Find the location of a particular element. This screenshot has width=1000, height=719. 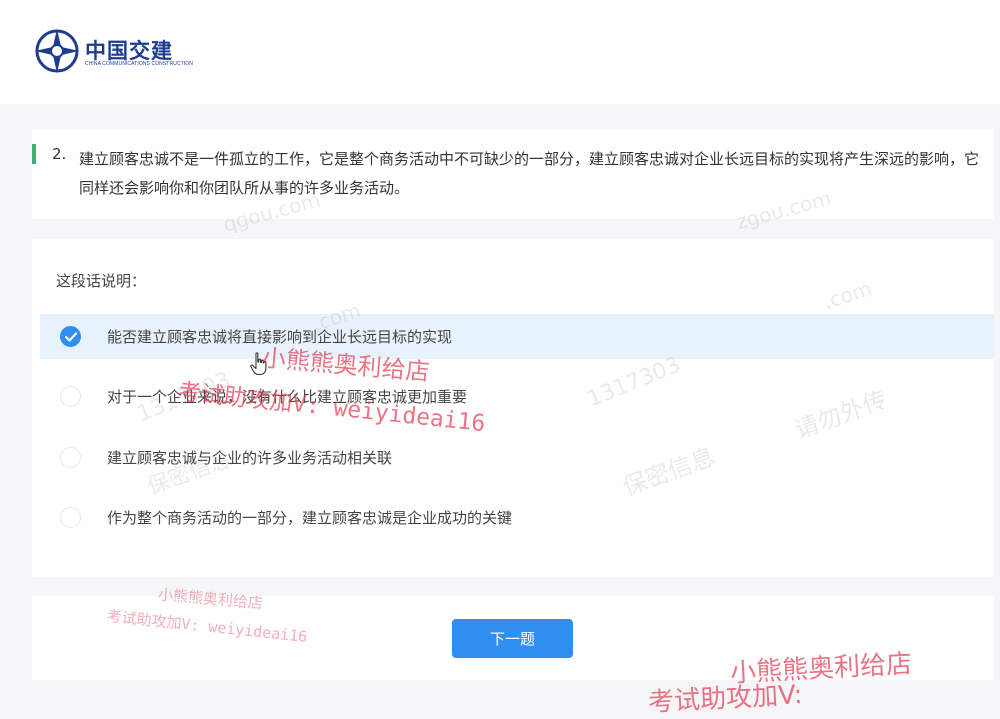

question-accent-bar is located at coordinates (34, 154).